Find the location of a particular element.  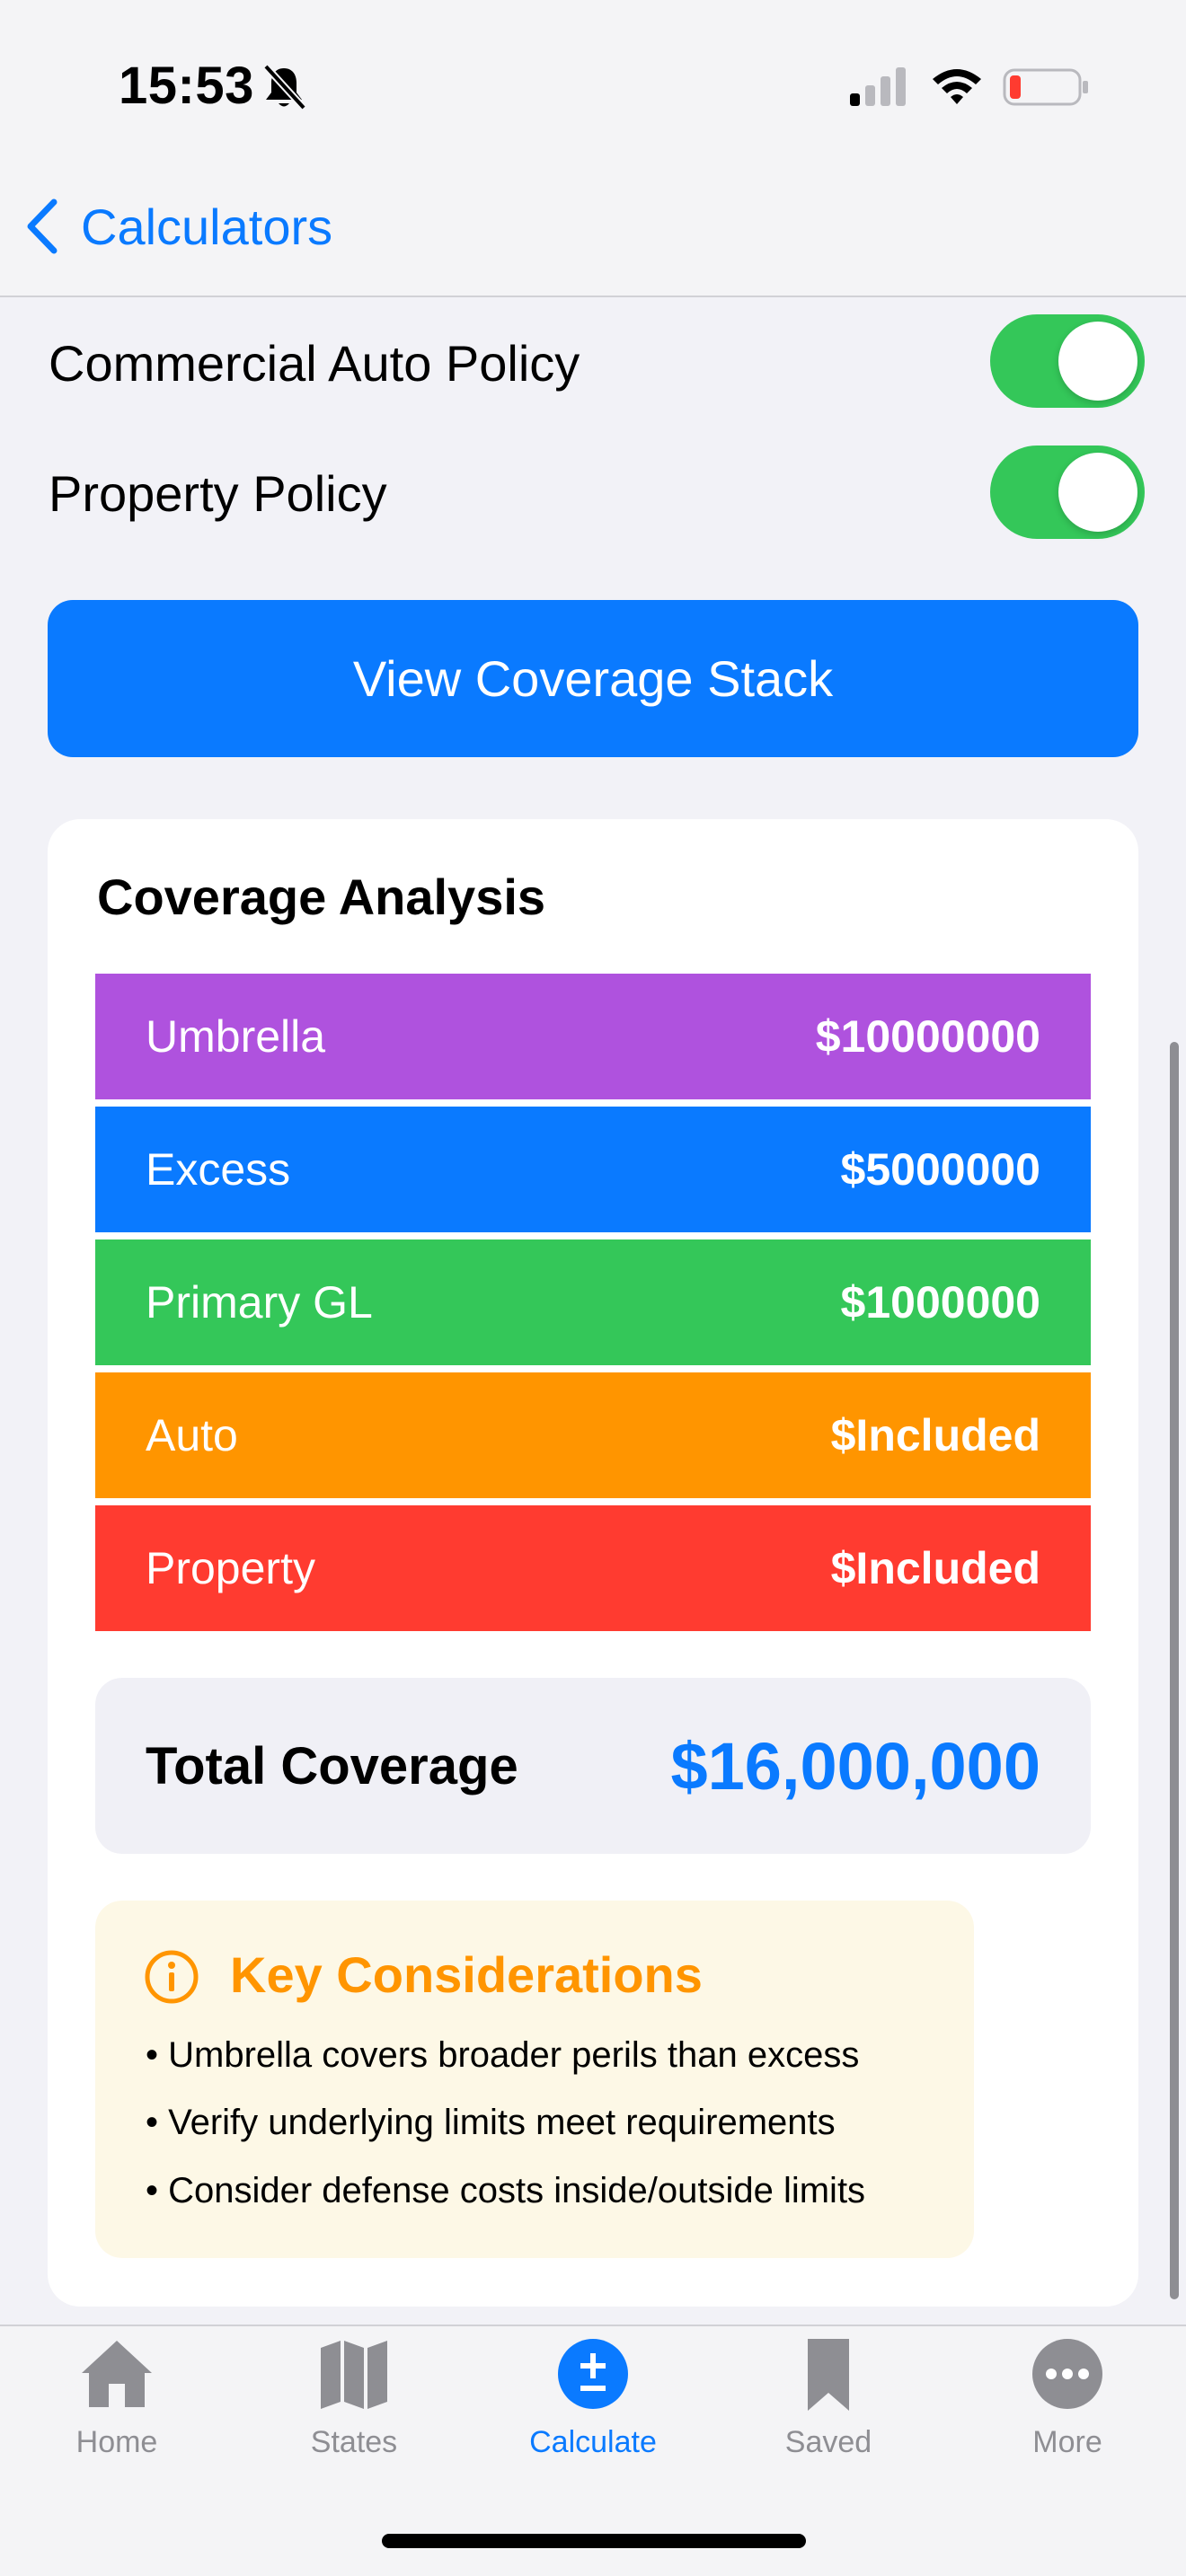

scroll-indicator is located at coordinates (1174, 1670).